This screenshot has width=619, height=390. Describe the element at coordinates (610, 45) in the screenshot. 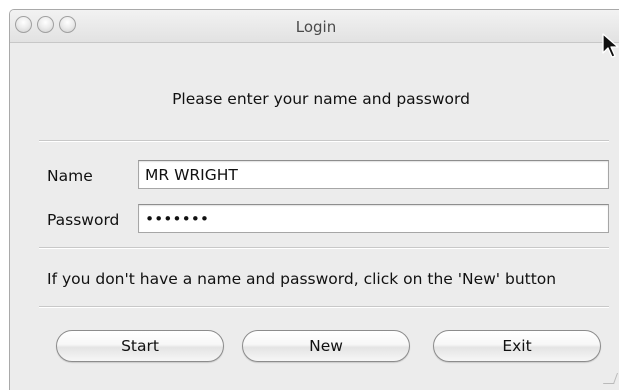

I see `mouse-pointer-icon` at that location.